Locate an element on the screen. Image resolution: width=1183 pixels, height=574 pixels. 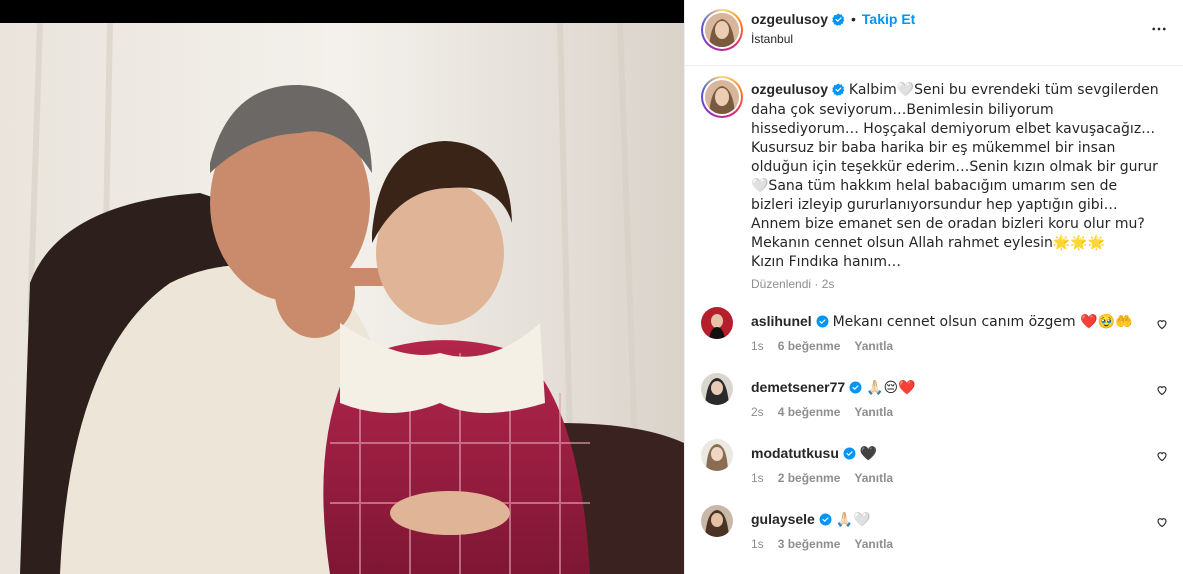
comment-item: demetsener77 🙏🏻😔❤️ 2s 4 beğenme Yanıtla is located at coordinates (934, 403).